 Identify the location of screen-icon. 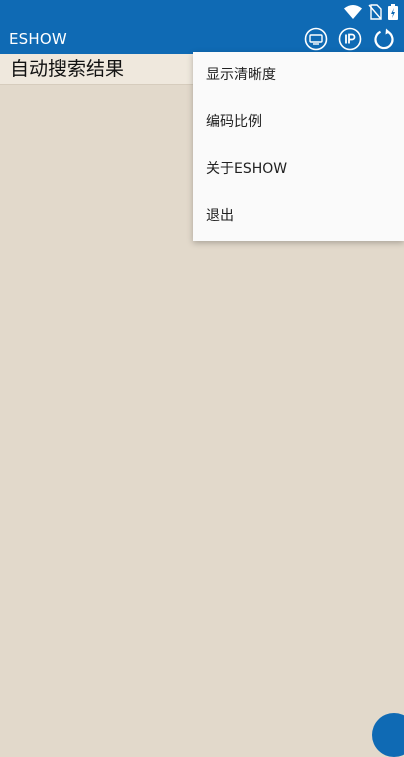
(316, 39).